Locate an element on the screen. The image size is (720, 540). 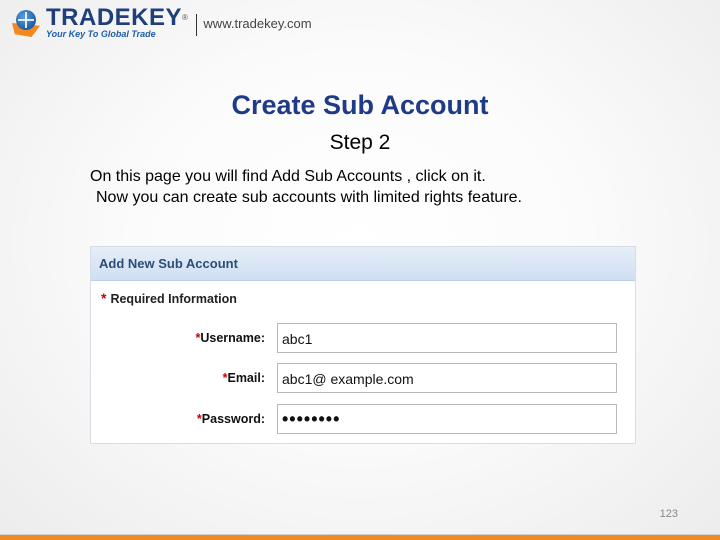
password-row: *Password: •••••••• is located at coordinates (364, 420).